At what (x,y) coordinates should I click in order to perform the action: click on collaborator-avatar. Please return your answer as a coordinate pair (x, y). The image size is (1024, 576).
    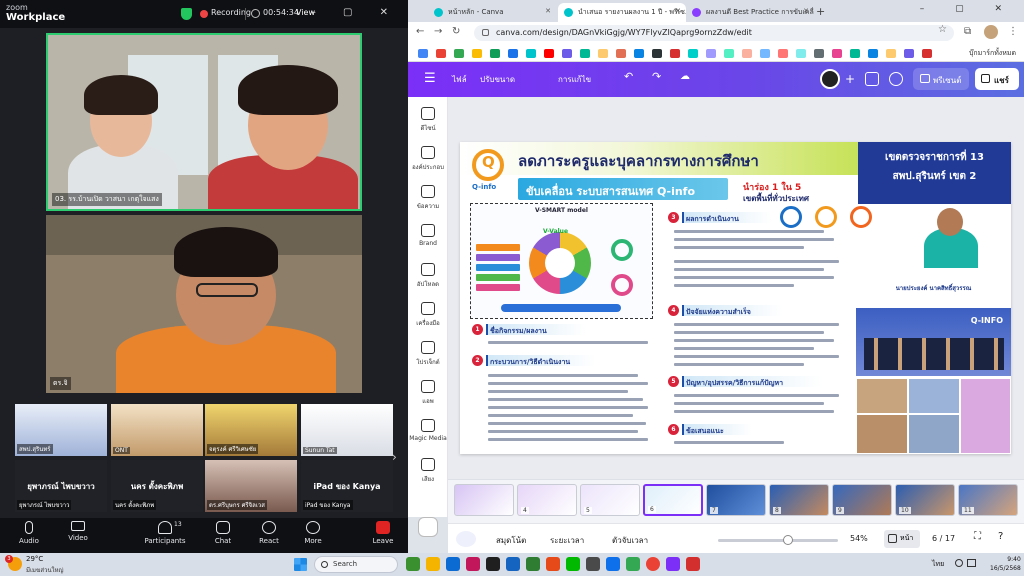
    Looking at the image, I should click on (830, 79).